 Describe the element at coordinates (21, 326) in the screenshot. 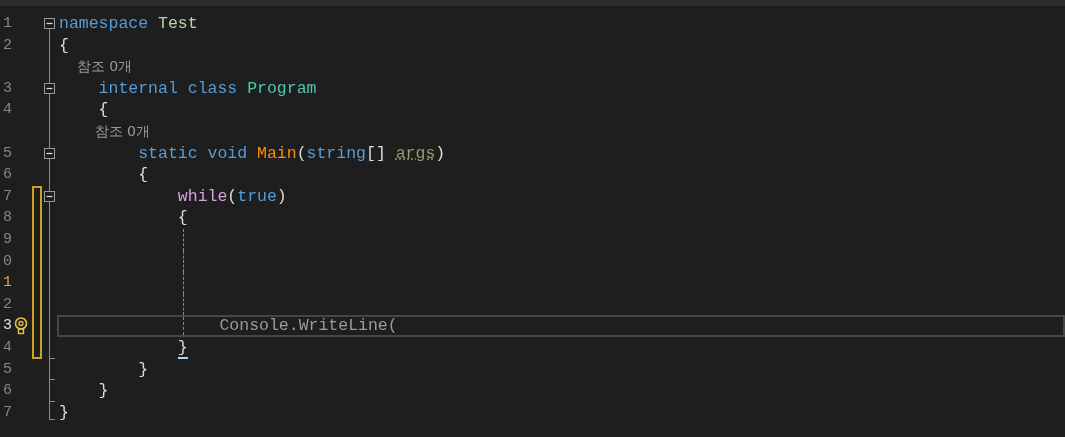

I see `lightbulb-icon` at that location.